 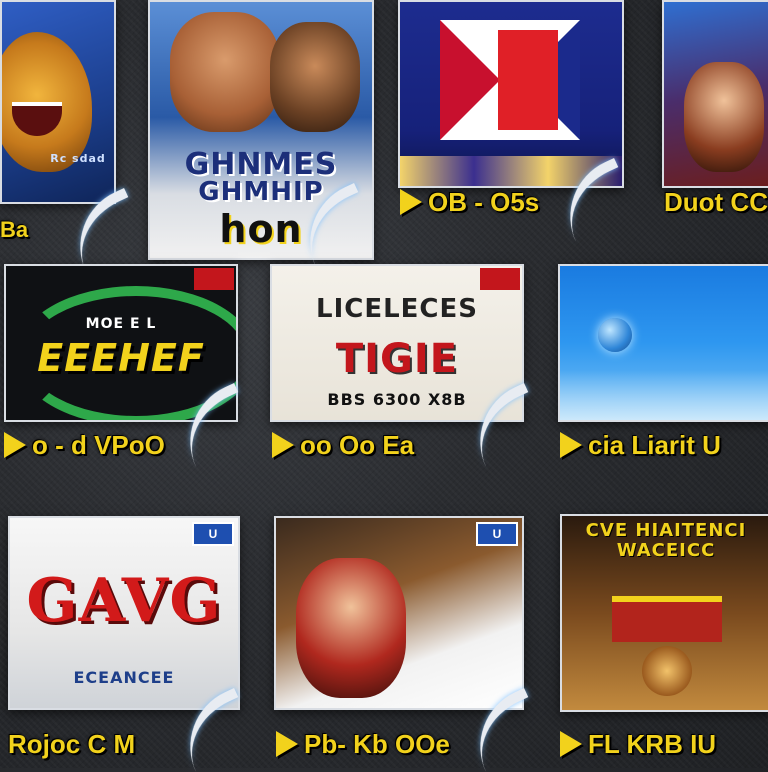 I want to click on game-tile-8: U GAVG ECEANCEE, so click(x=124, y=613).